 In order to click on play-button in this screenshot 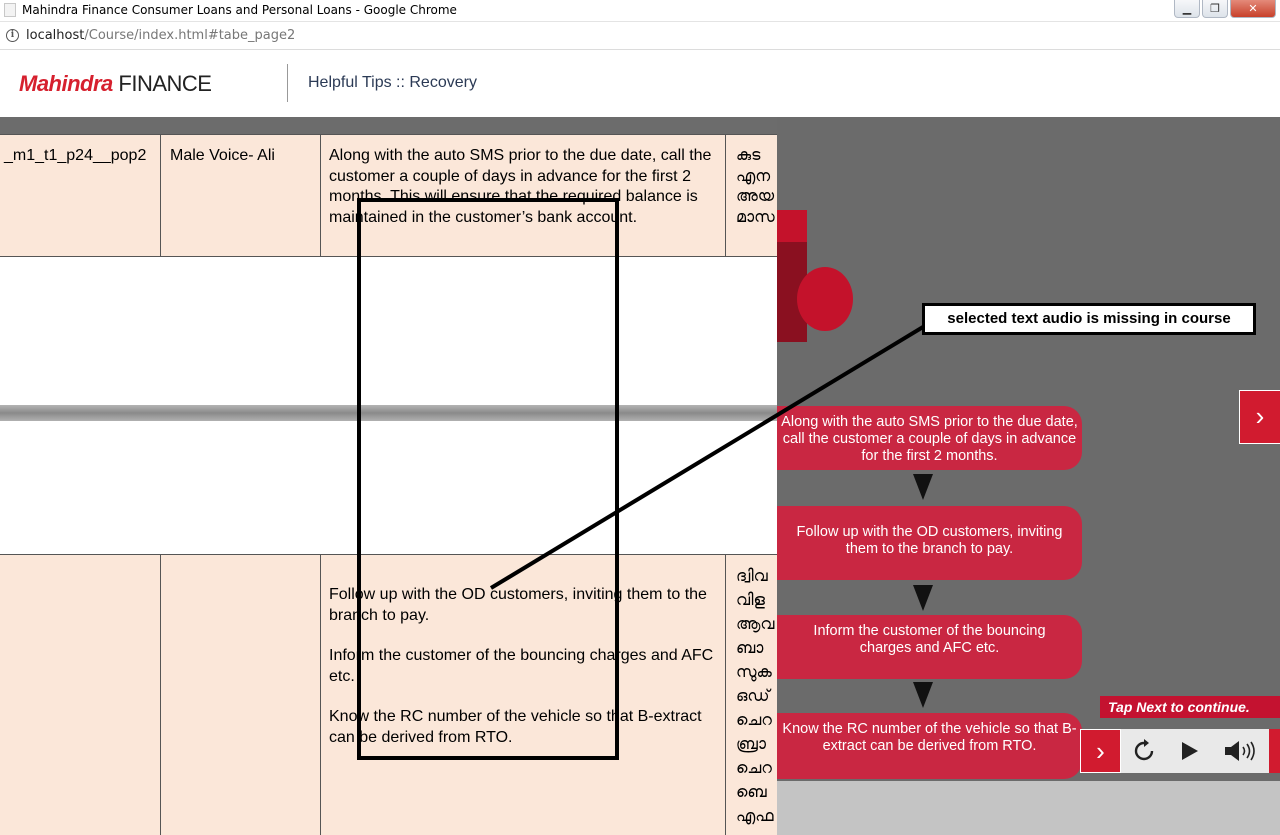, I will do `click(1189, 751)`.